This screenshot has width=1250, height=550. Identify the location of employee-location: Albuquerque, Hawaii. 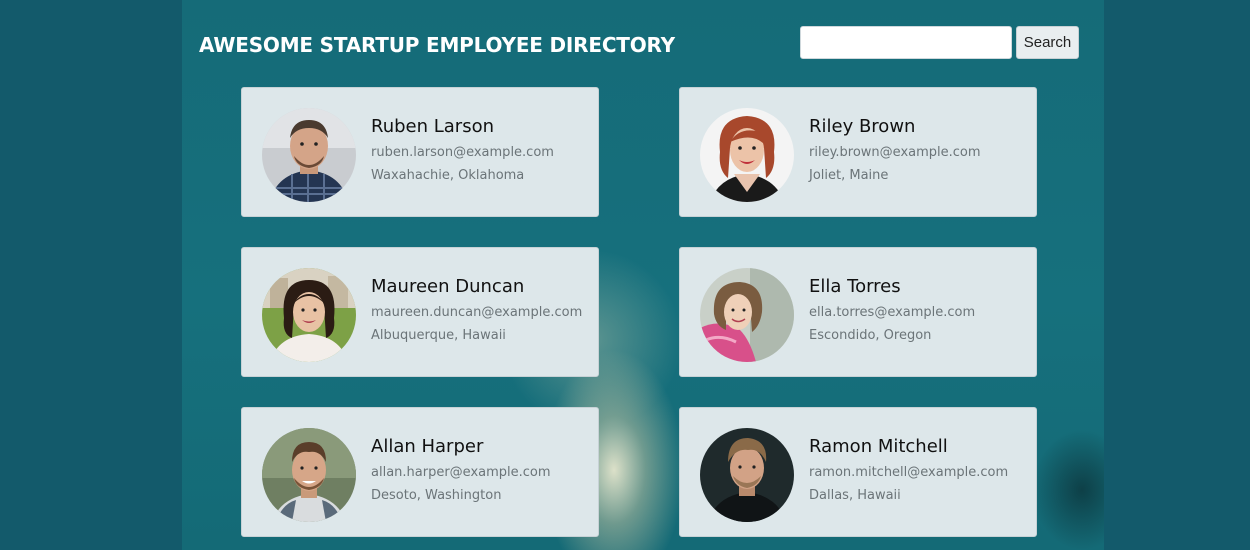
(438, 335).